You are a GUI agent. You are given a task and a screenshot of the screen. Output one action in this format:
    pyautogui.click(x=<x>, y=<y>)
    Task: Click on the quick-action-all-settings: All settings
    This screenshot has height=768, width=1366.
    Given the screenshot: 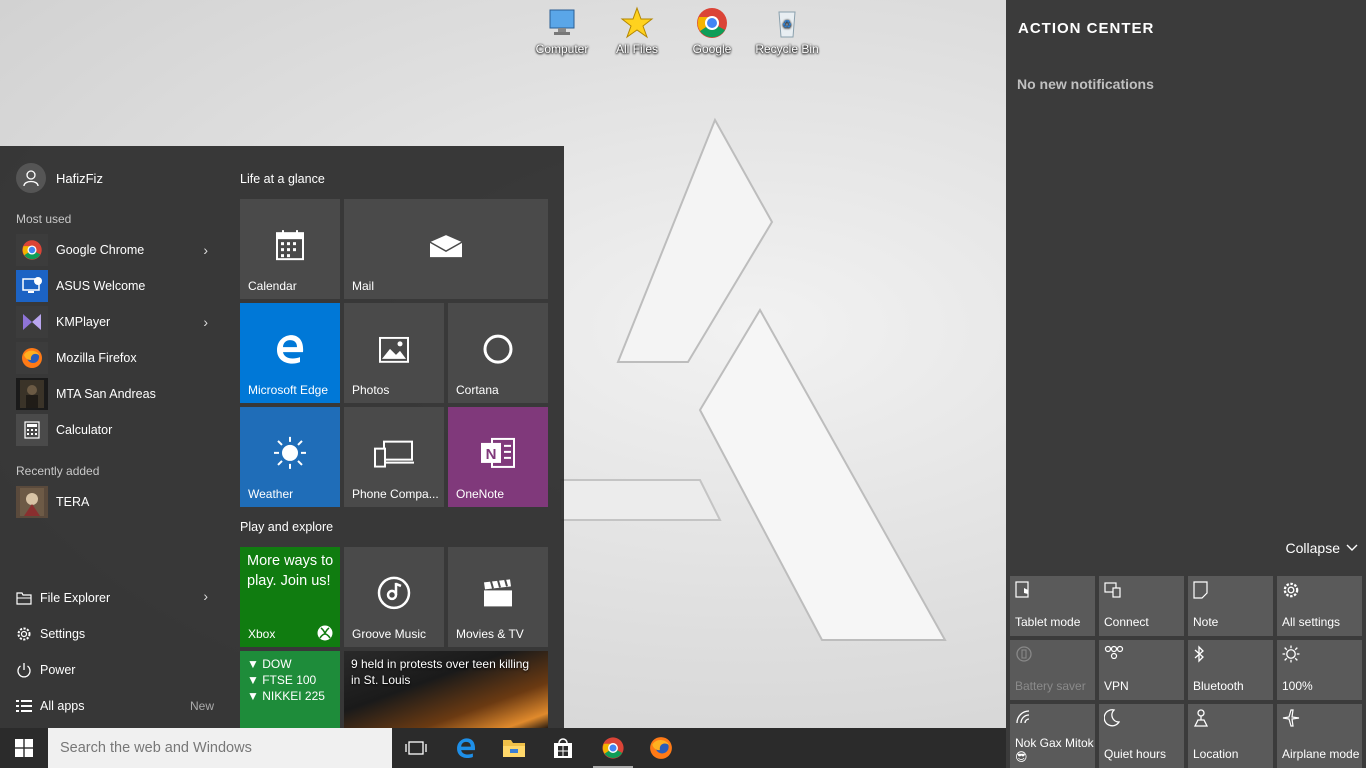 What is the action you would take?
    pyautogui.click(x=1319, y=606)
    